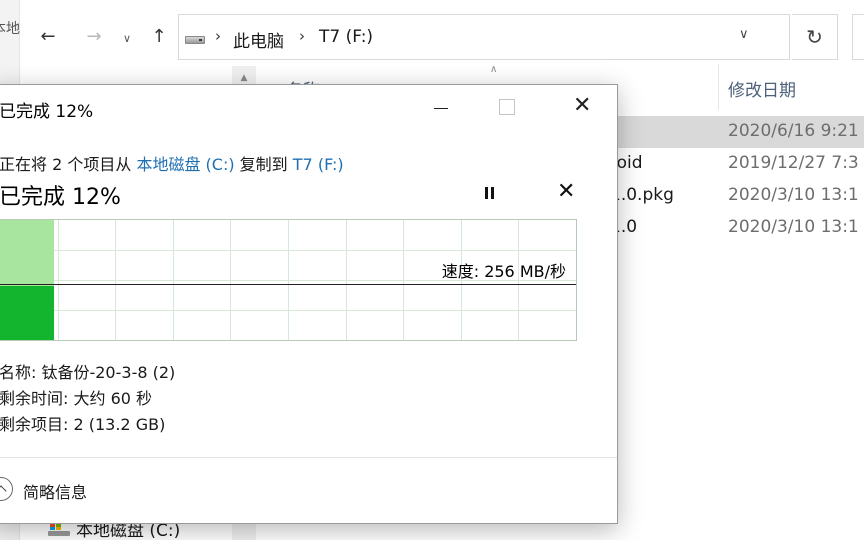 The width and height of the screenshot is (864, 540). I want to click on detail-time-remaining: 剩余时间: 大约 60 秒, so click(76, 398).